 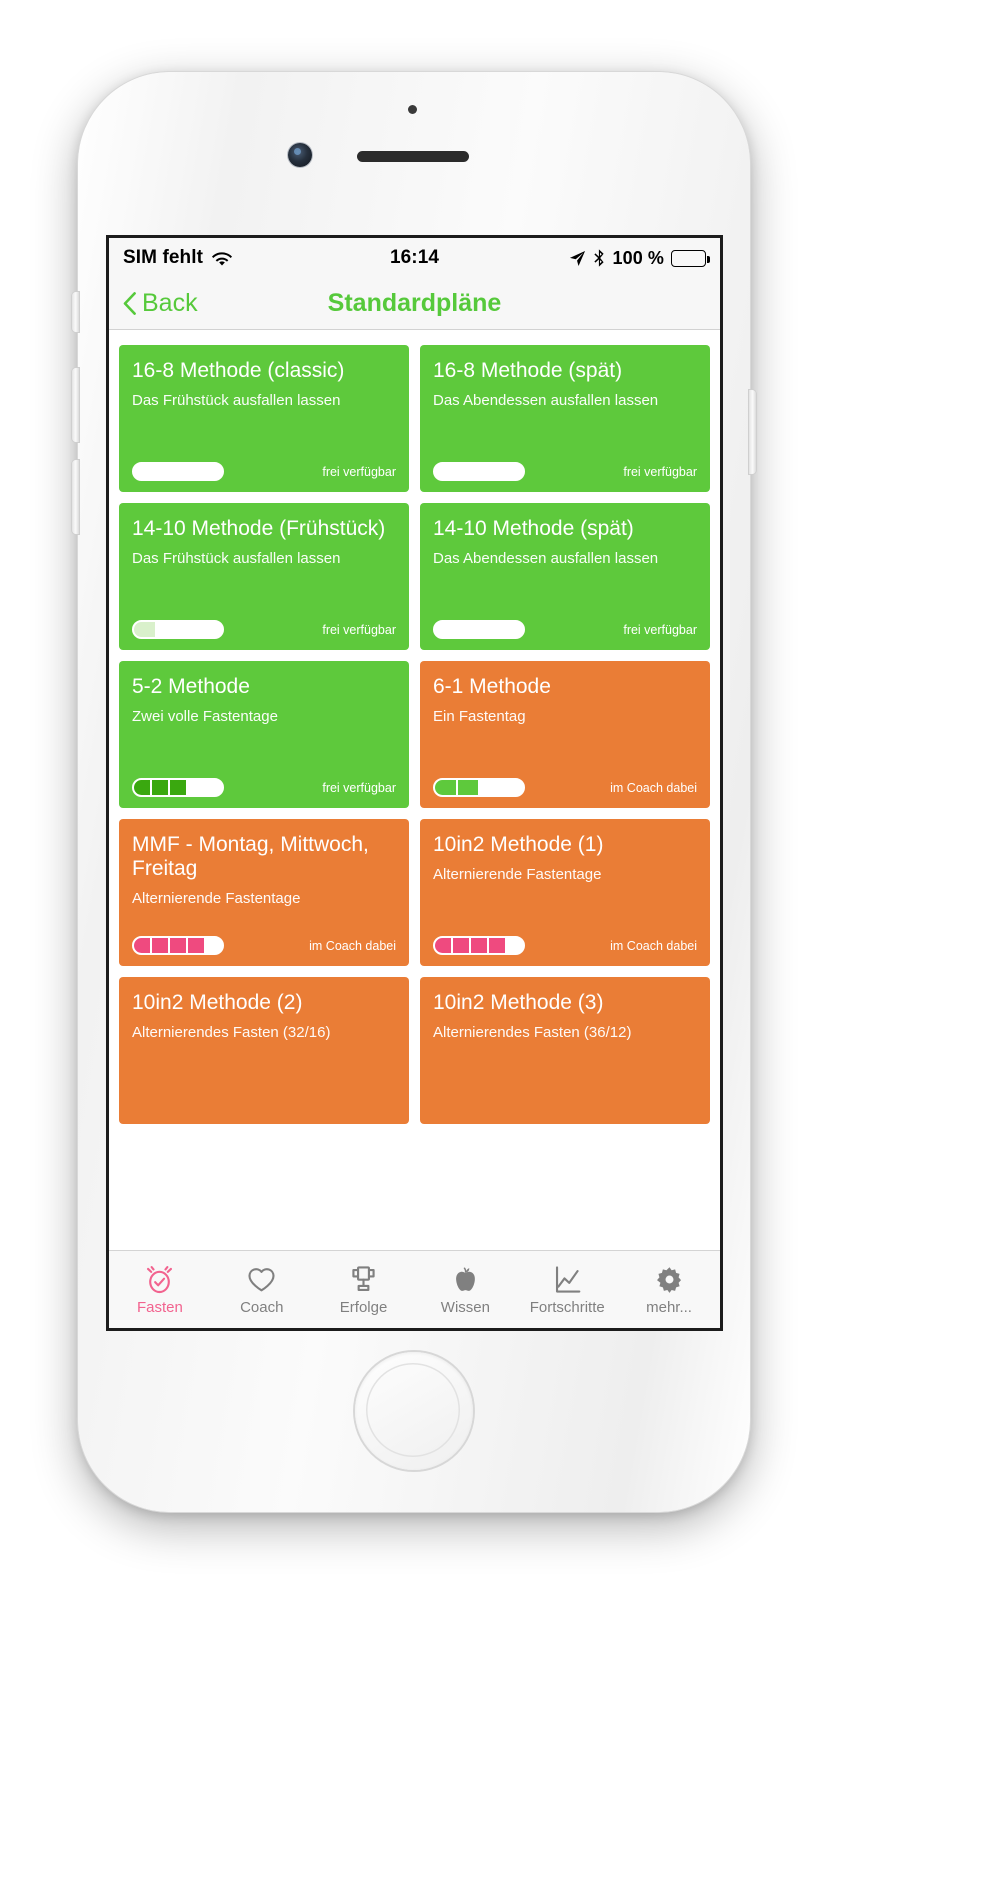 I want to click on plan-card-subtitle: Zwei volle Fastentage, so click(x=205, y=716).